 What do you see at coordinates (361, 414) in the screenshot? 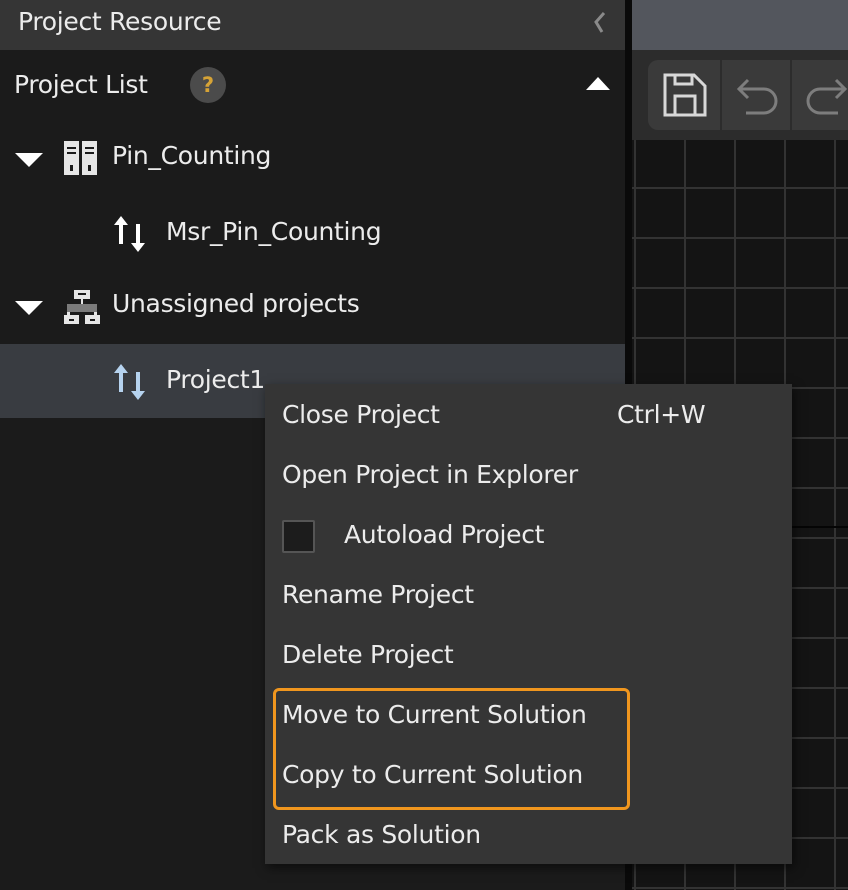
I see `menu-item-label: Close Project` at bounding box center [361, 414].